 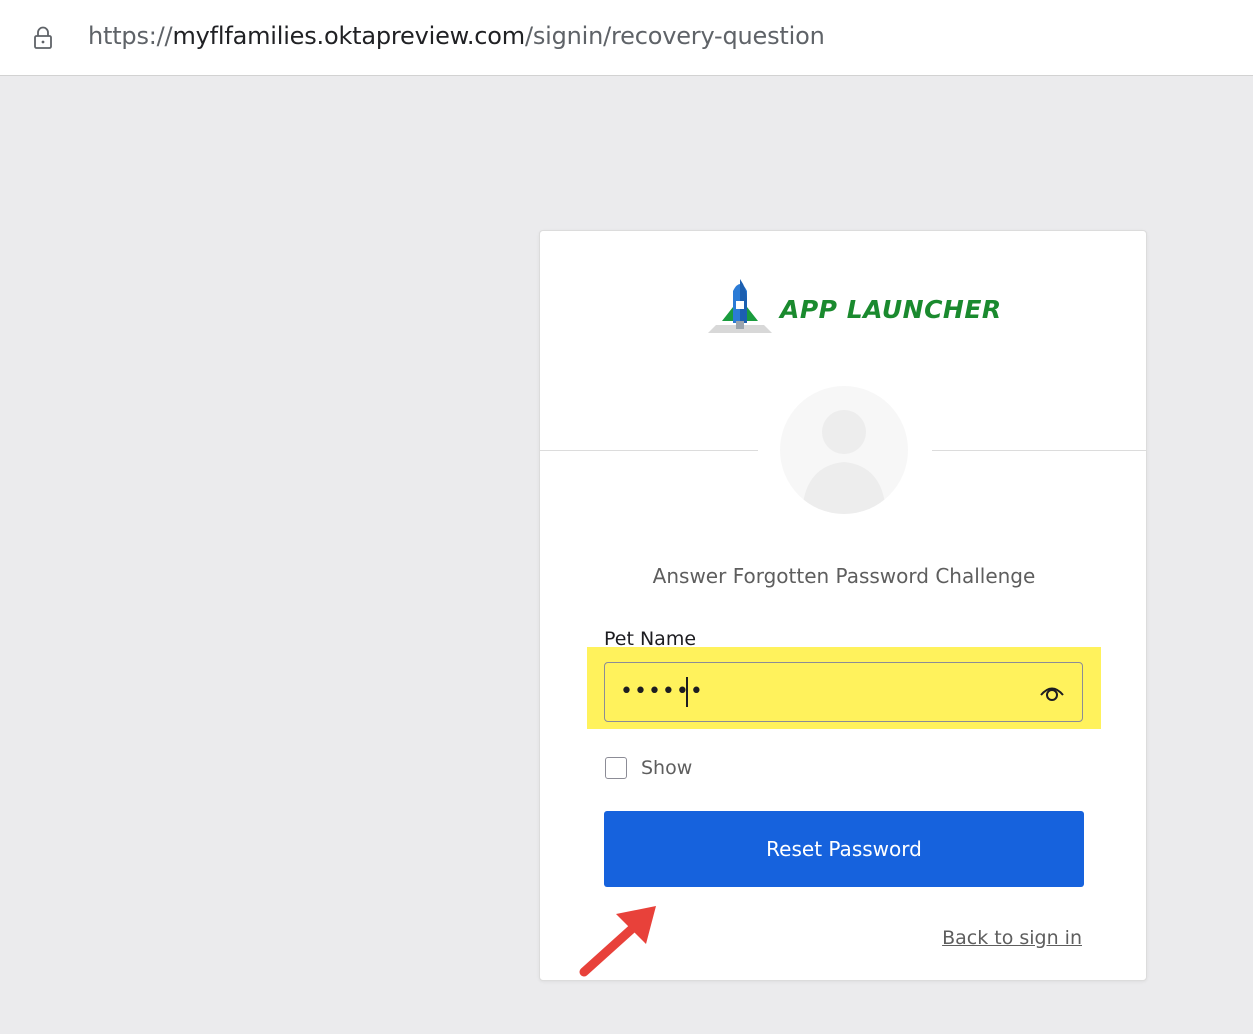 I want to click on show-checkbox-label: Show, so click(x=666, y=768).